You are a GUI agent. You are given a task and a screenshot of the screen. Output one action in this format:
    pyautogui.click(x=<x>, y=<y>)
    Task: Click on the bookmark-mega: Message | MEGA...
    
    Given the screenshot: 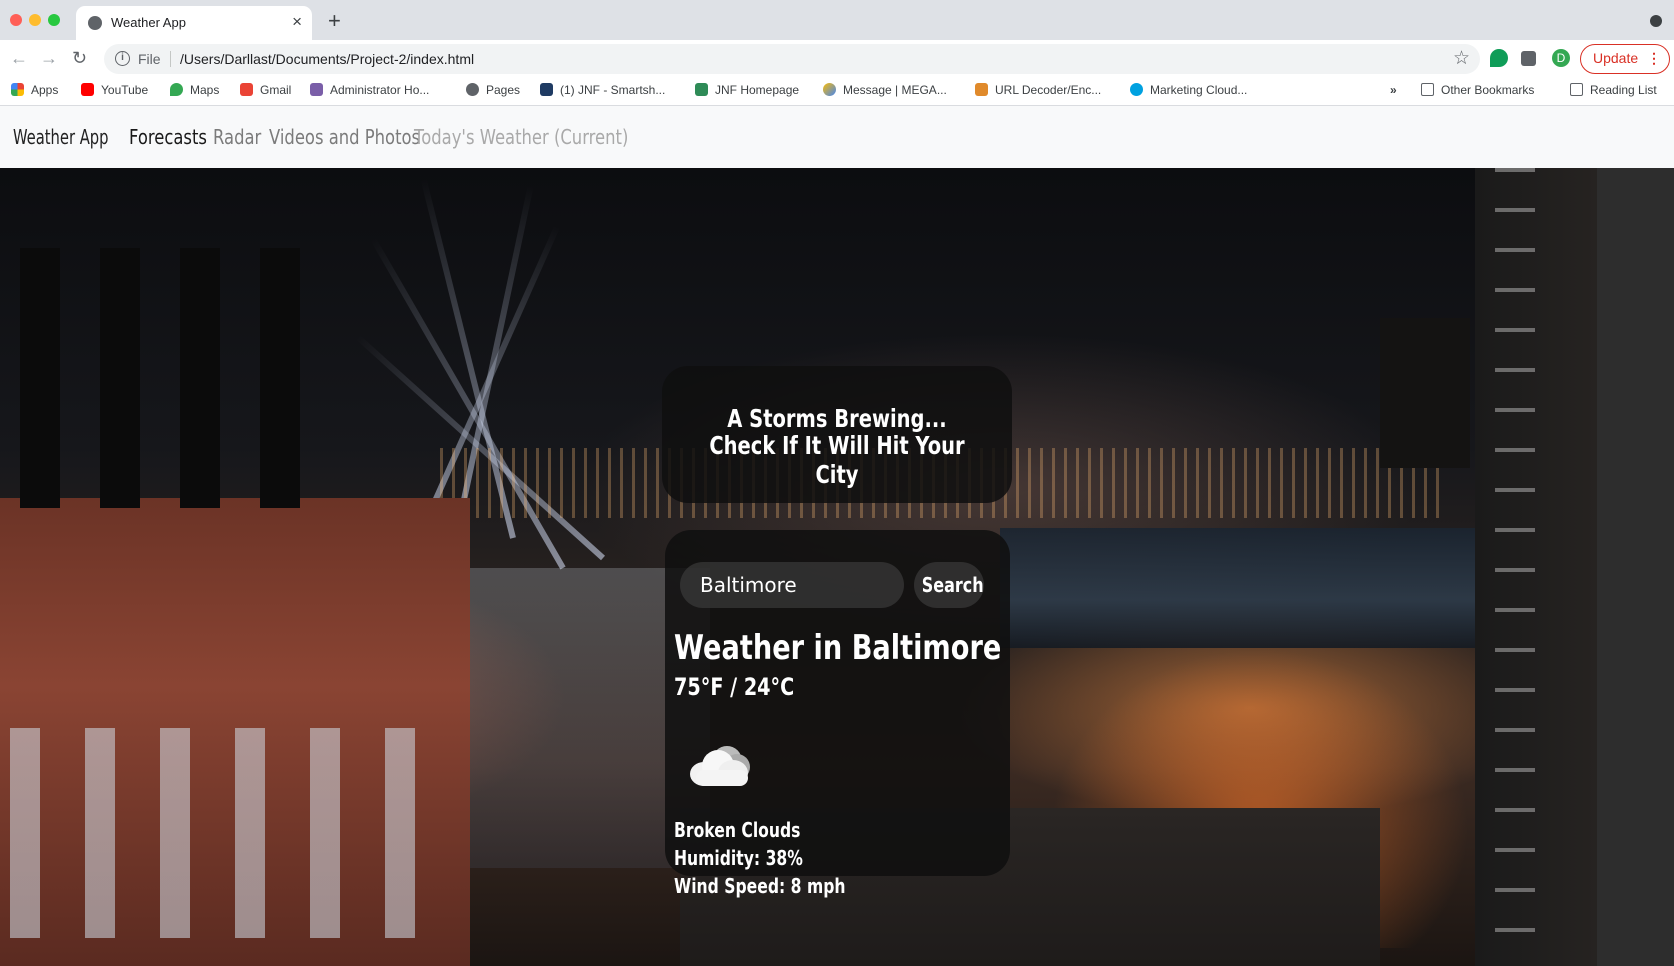 What is the action you would take?
    pyautogui.click(x=885, y=90)
    